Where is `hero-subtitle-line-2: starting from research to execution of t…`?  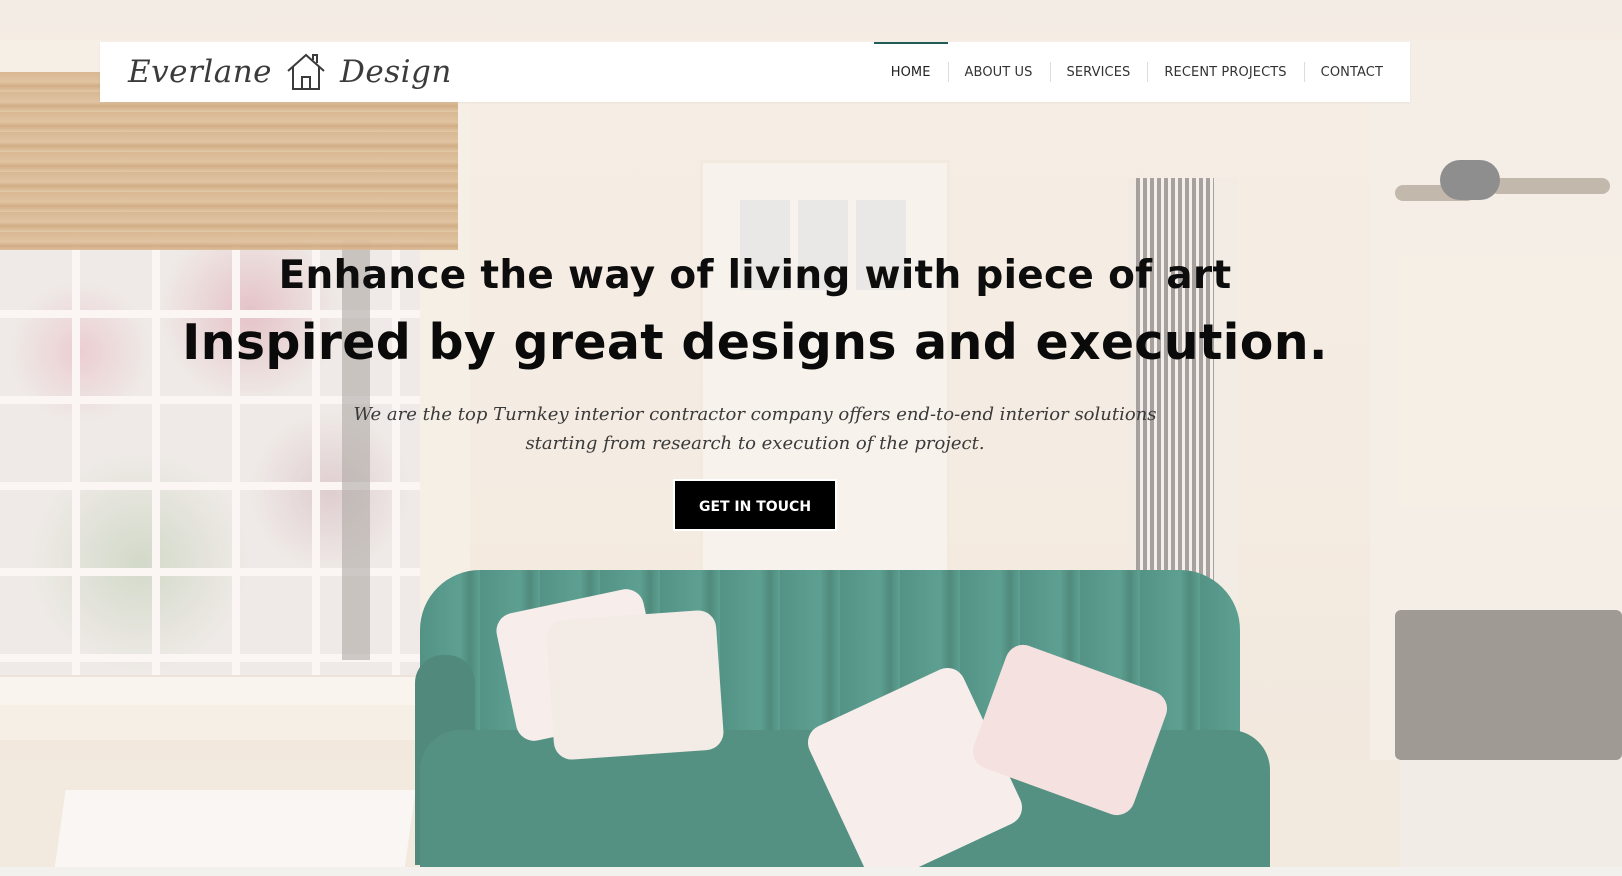
hero-subtitle-line-2: starting from research to execution of t… is located at coordinates (755, 443).